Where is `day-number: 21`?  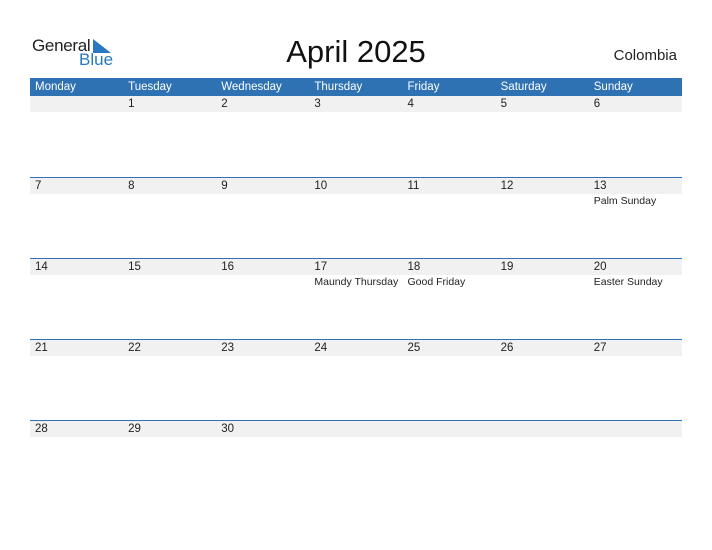 day-number: 21 is located at coordinates (41, 348).